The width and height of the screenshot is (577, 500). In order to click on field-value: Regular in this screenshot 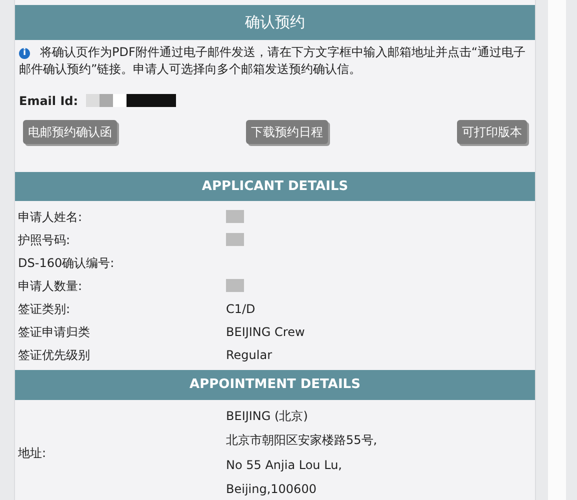, I will do `click(249, 355)`.